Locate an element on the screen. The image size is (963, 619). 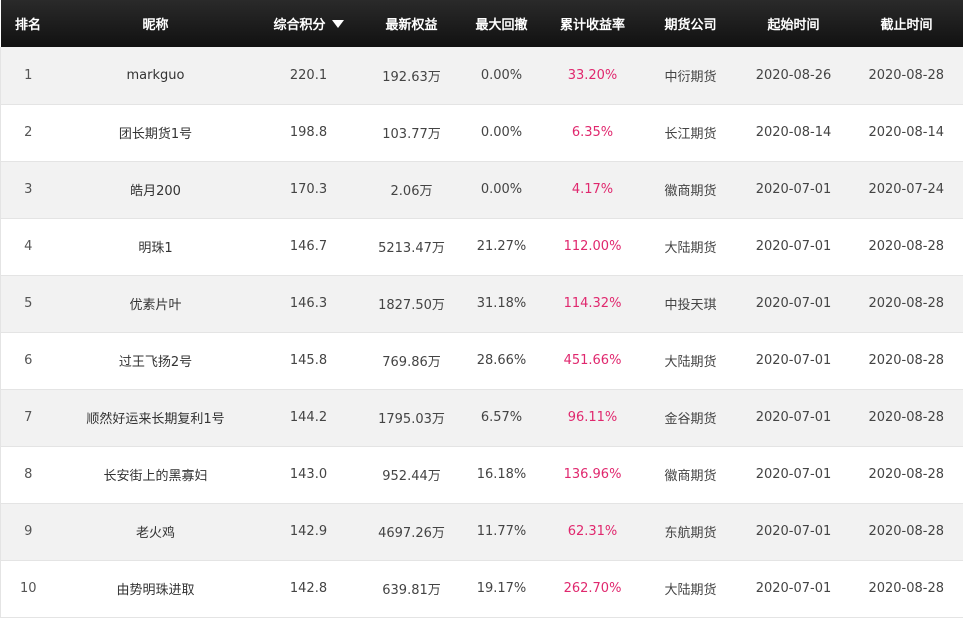
score-cell: 142.8 is located at coordinates (308, 588).